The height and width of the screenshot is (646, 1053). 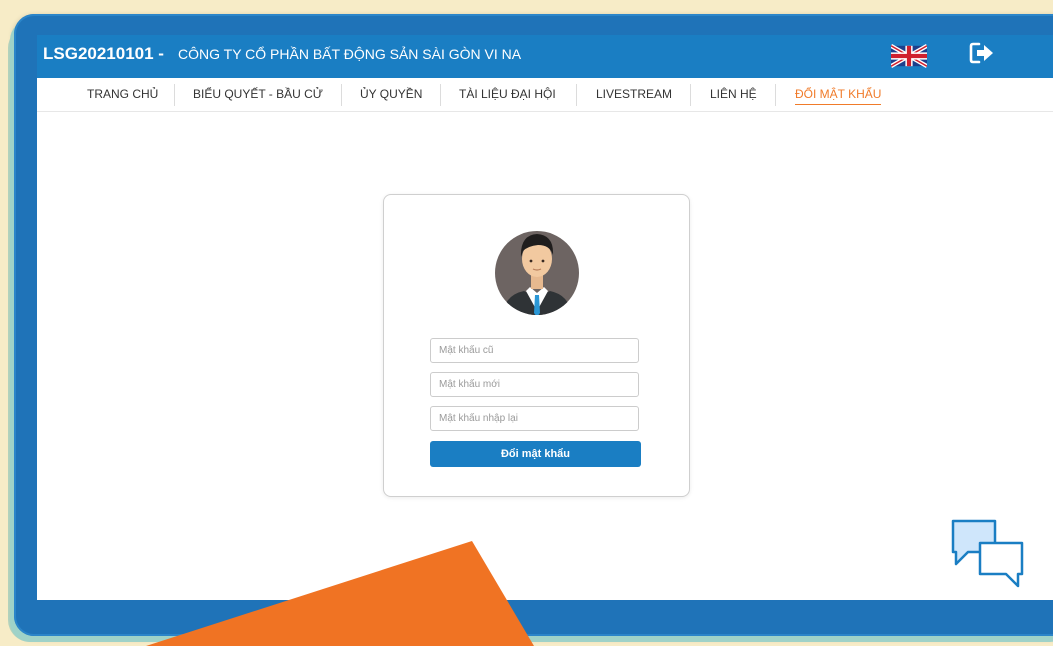 I want to click on change-password-button: Đổi mật khẩu, so click(x=535, y=454).